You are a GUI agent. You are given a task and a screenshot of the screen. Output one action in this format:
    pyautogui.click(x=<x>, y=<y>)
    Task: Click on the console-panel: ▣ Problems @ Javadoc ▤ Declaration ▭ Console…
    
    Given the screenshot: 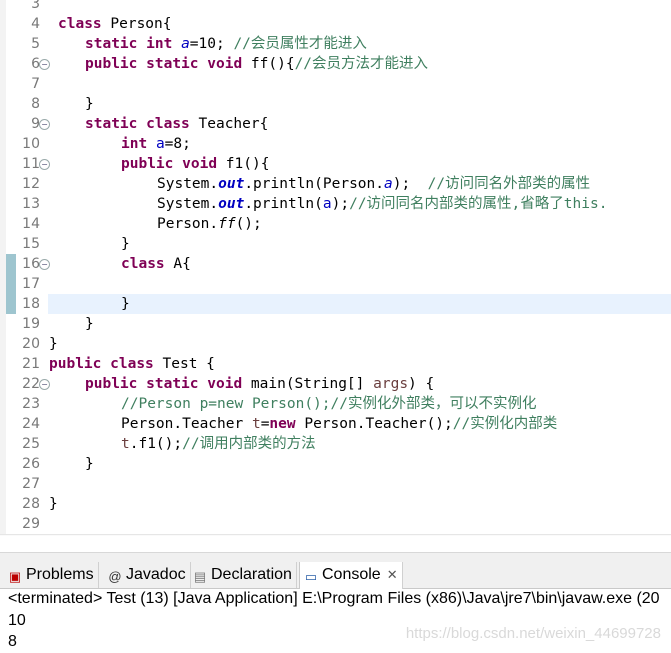 What is the action you would take?
    pyautogui.click(x=335, y=607)
    